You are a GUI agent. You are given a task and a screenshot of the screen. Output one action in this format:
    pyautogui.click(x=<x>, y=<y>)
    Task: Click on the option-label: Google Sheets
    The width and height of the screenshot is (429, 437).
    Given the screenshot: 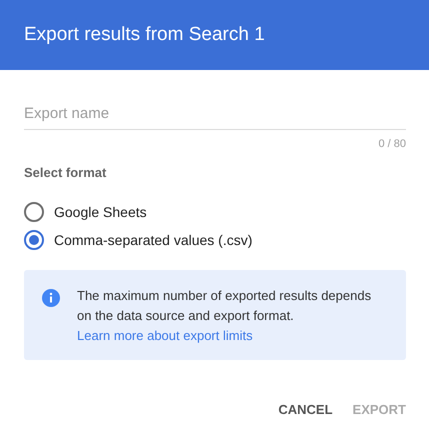 What is the action you would take?
    pyautogui.click(x=100, y=212)
    